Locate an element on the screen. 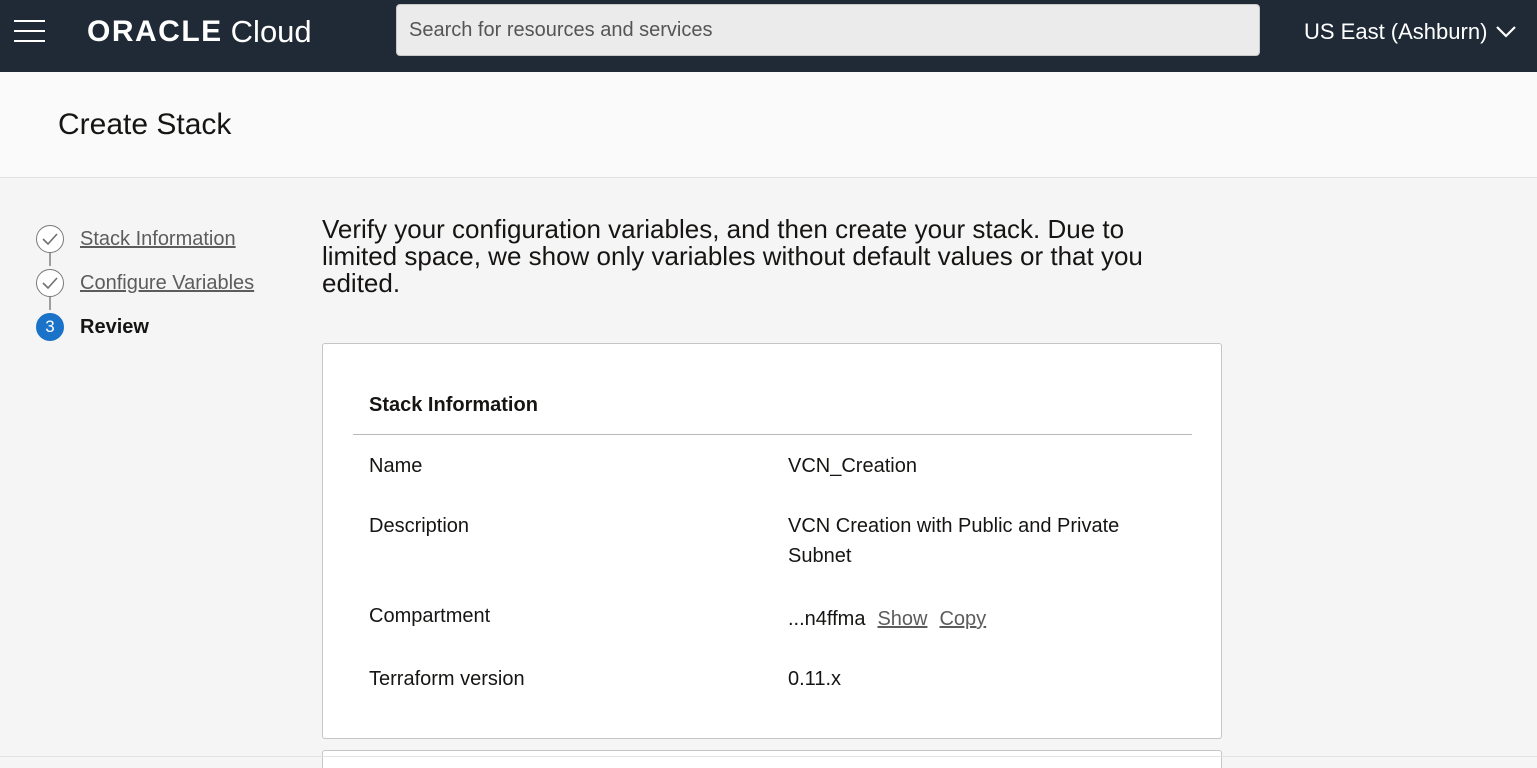  chevron-down-icon is located at coordinates (1506, 32).